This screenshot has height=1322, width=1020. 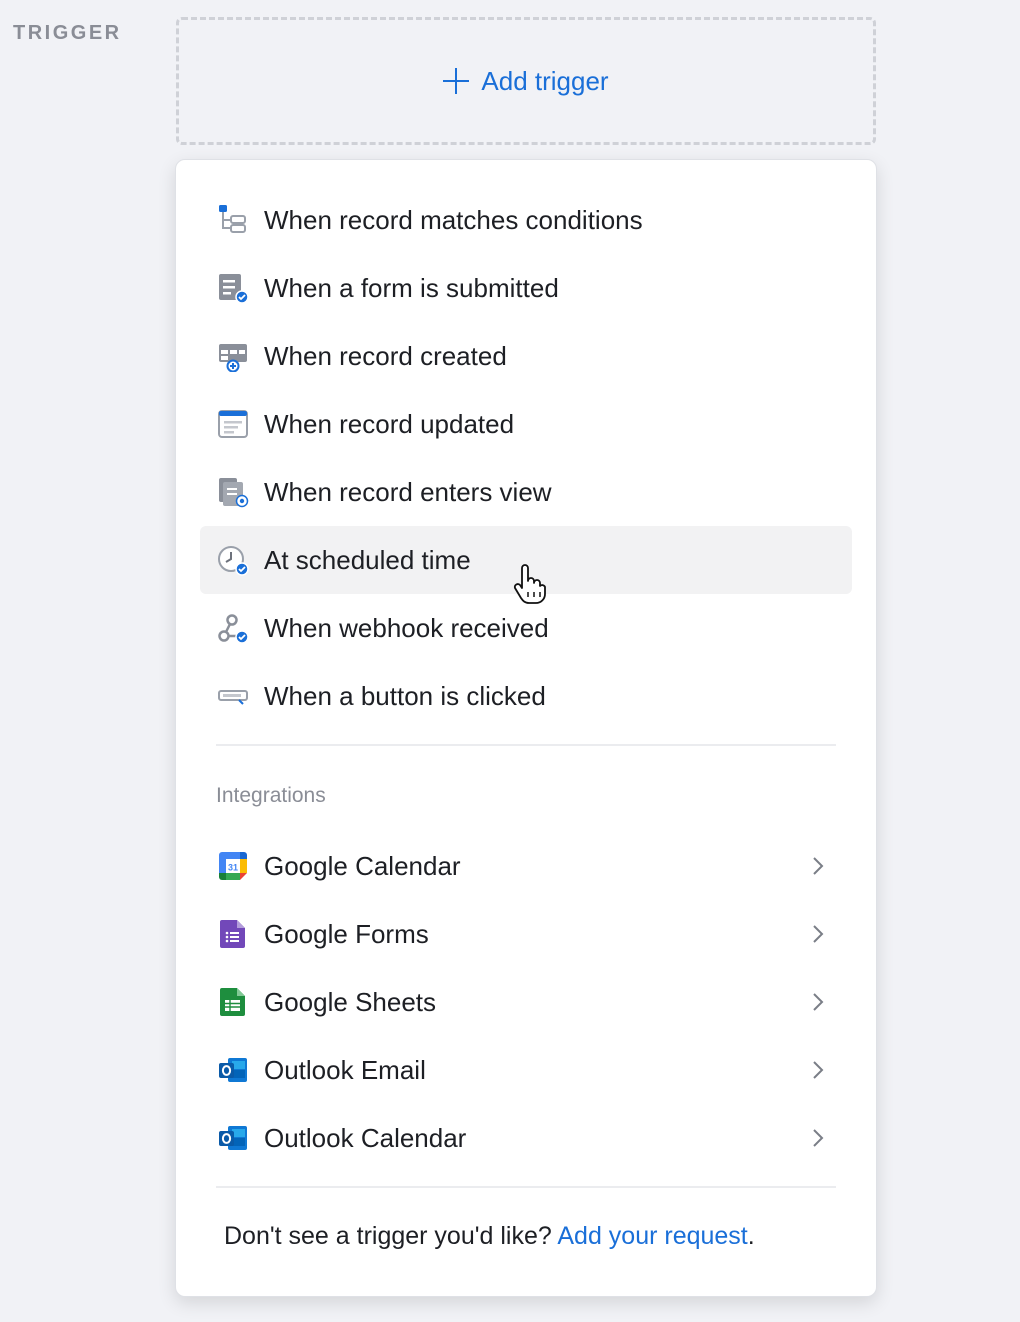 What do you see at coordinates (751, 1236) in the screenshot?
I see `footer-period: .` at bounding box center [751, 1236].